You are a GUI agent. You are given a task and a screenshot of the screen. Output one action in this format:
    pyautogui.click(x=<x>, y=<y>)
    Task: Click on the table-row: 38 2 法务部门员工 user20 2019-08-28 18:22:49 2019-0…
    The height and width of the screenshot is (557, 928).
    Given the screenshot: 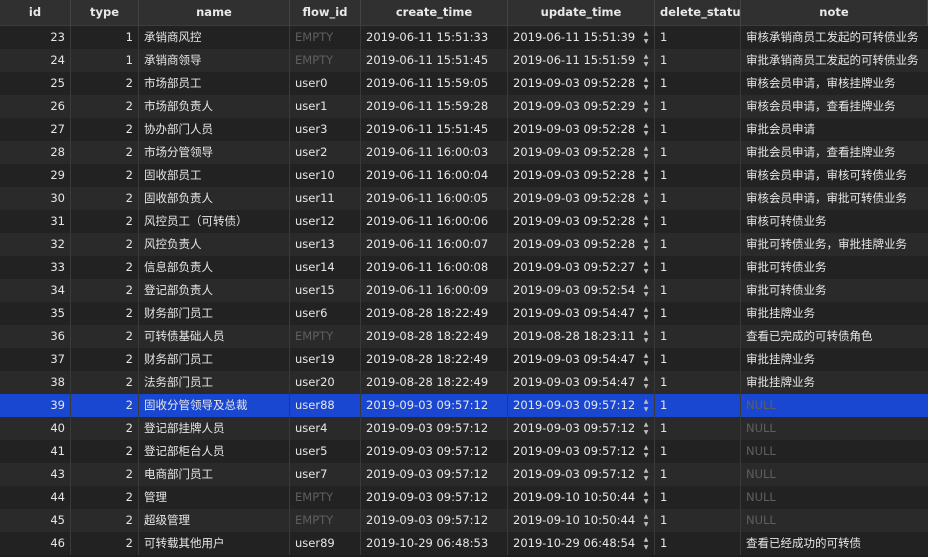 What is the action you would take?
    pyautogui.click(x=464, y=382)
    